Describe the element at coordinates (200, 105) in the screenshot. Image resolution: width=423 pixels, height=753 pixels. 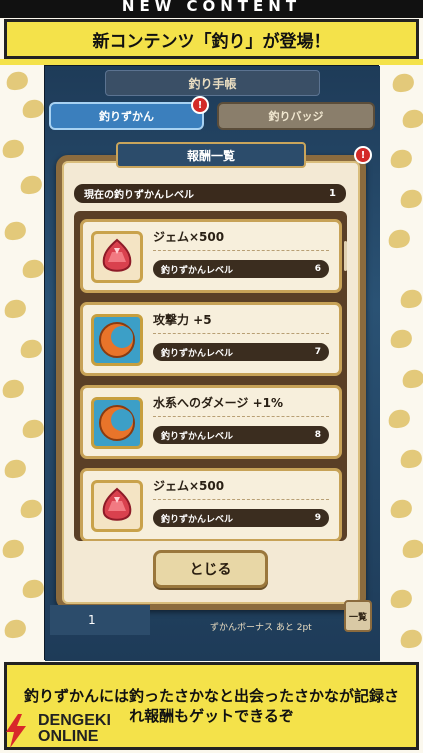
I see `notification-badge: !` at that location.